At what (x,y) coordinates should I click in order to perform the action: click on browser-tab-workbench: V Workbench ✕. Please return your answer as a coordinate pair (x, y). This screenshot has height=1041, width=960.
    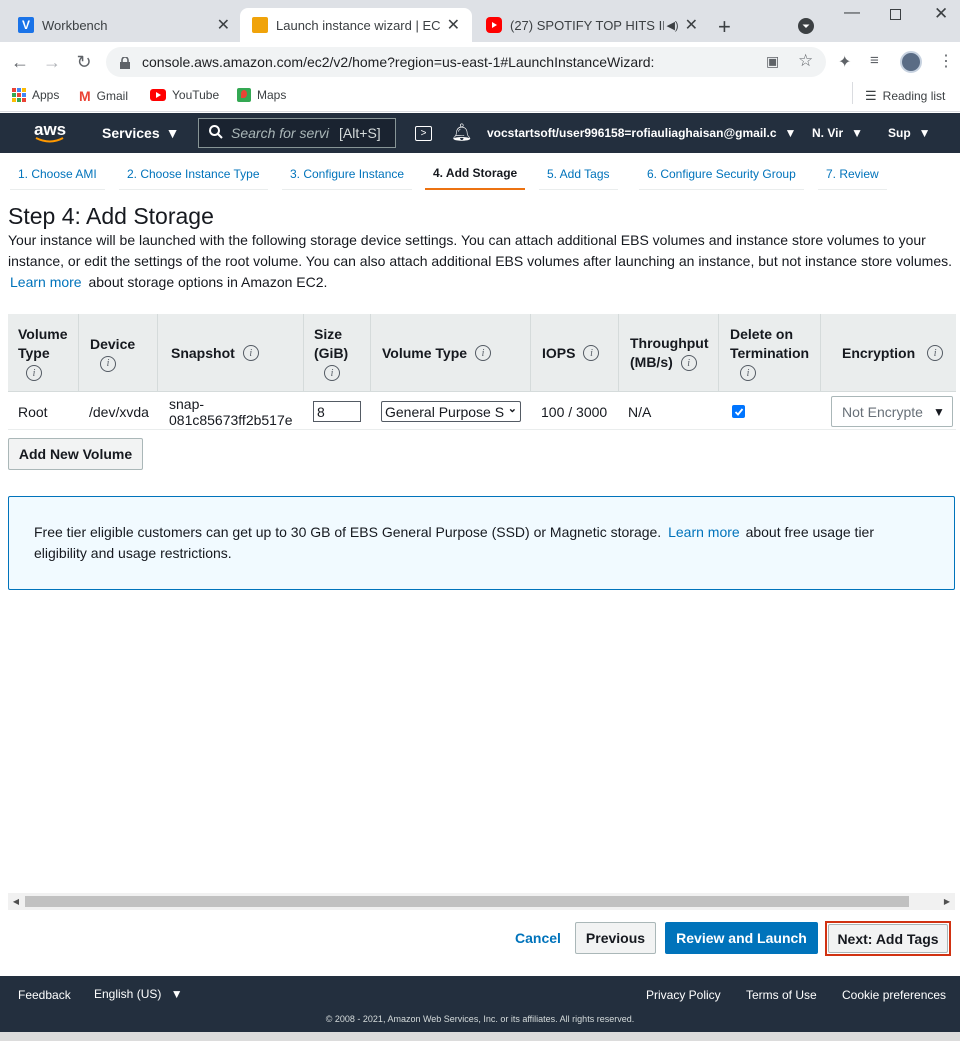
    Looking at the image, I should click on (124, 25).